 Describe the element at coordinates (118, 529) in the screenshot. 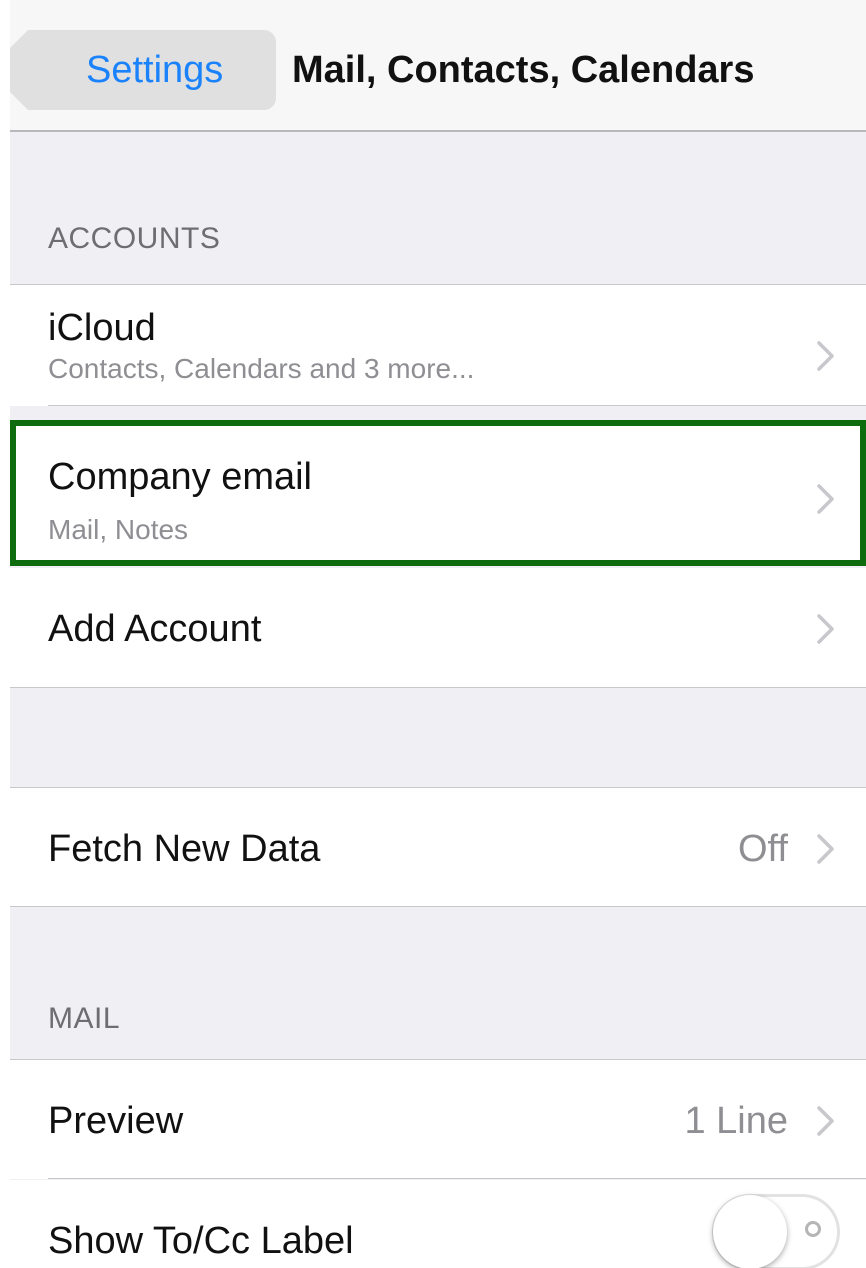

I see `account-subtitle-company-email: Mail, Notes` at that location.